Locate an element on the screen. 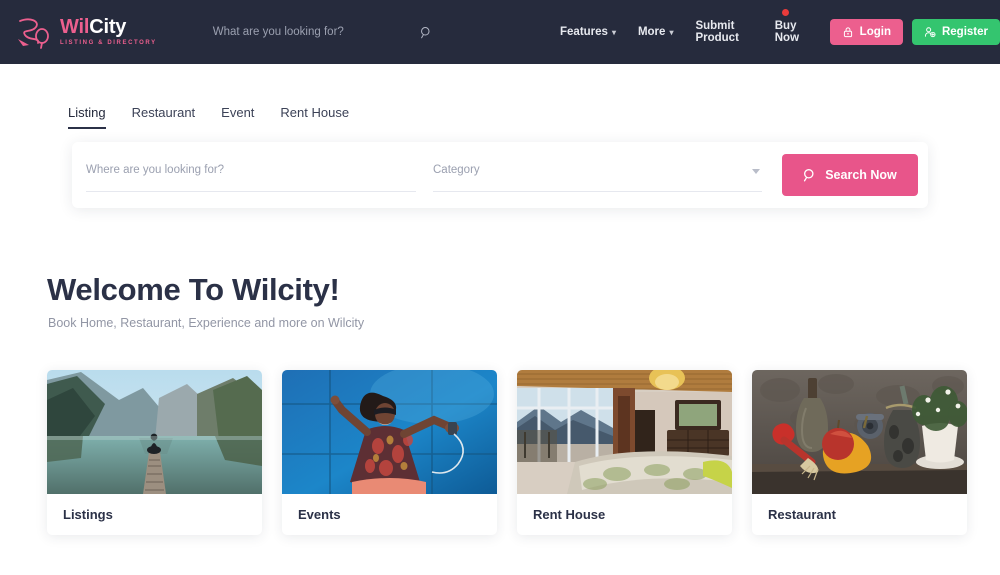 Image resolution: width=1000 pixels, height=575 pixels. category-card-listings: Listings is located at coordinates (154, 452).